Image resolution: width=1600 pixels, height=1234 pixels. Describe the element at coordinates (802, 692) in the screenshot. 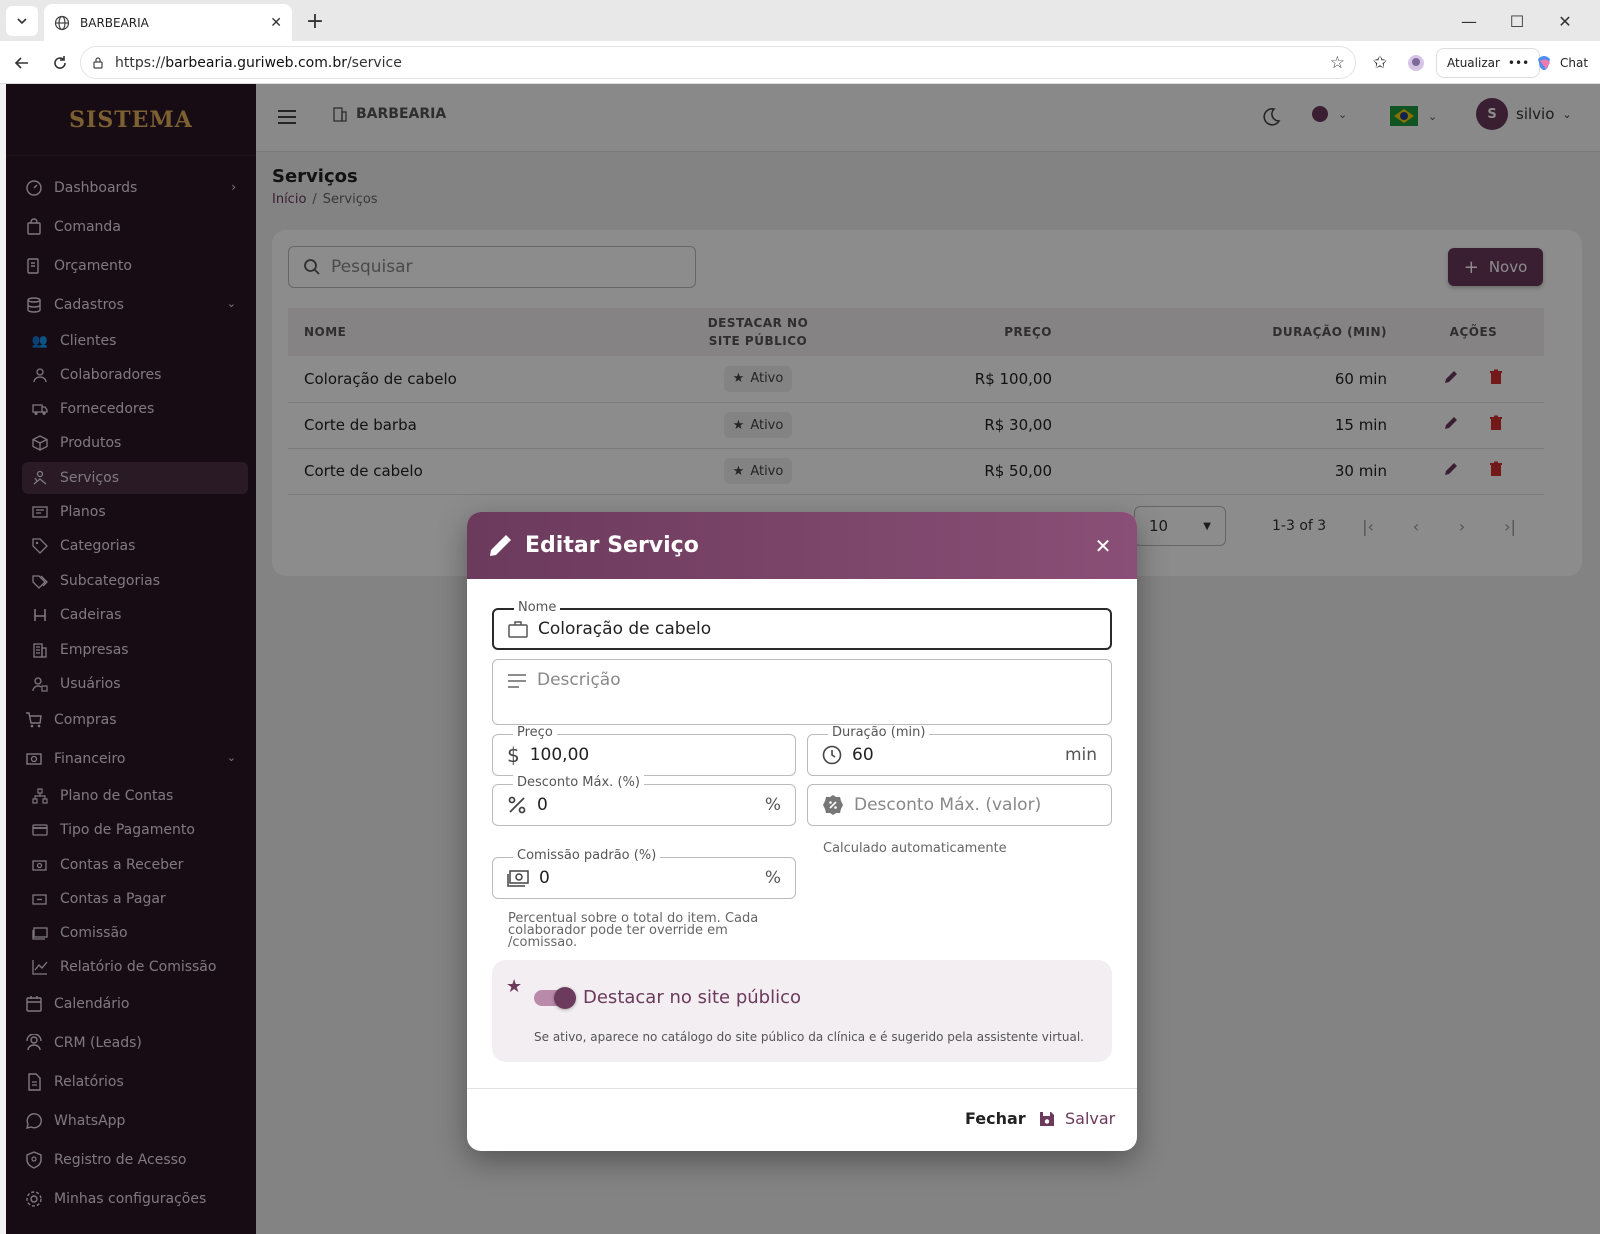

I see `descricao-field: Descrição` at that location.